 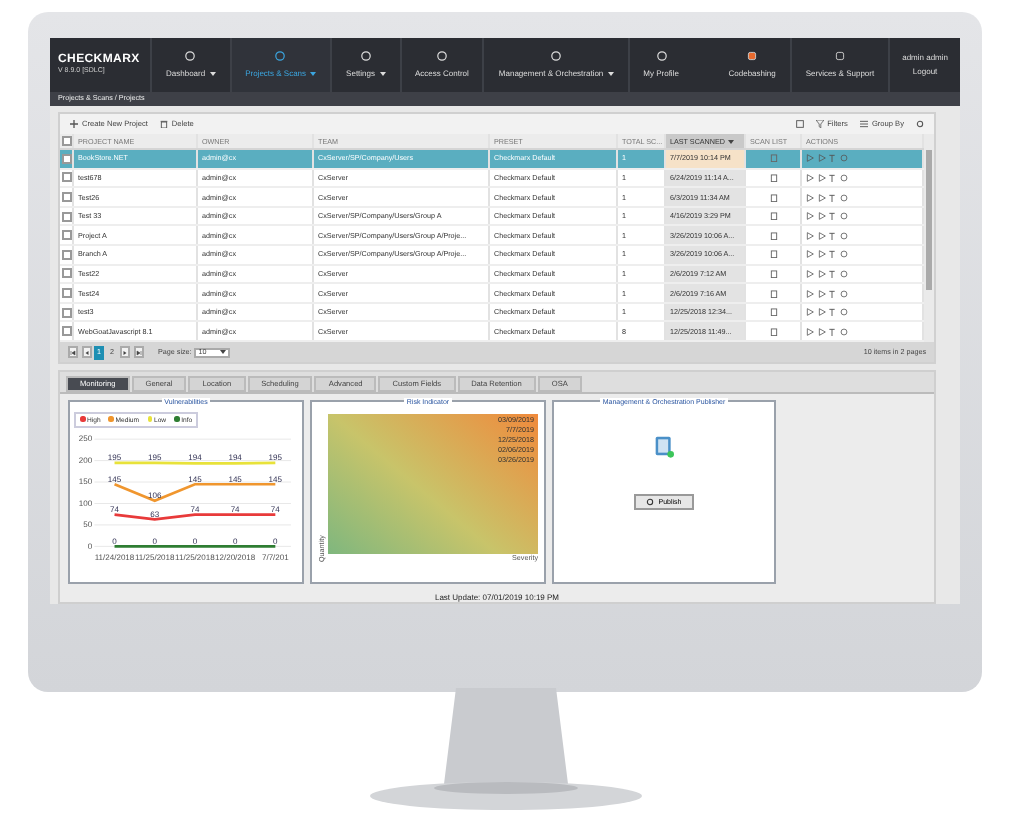 I want to click on last-icon, so click(x=138, y=352).